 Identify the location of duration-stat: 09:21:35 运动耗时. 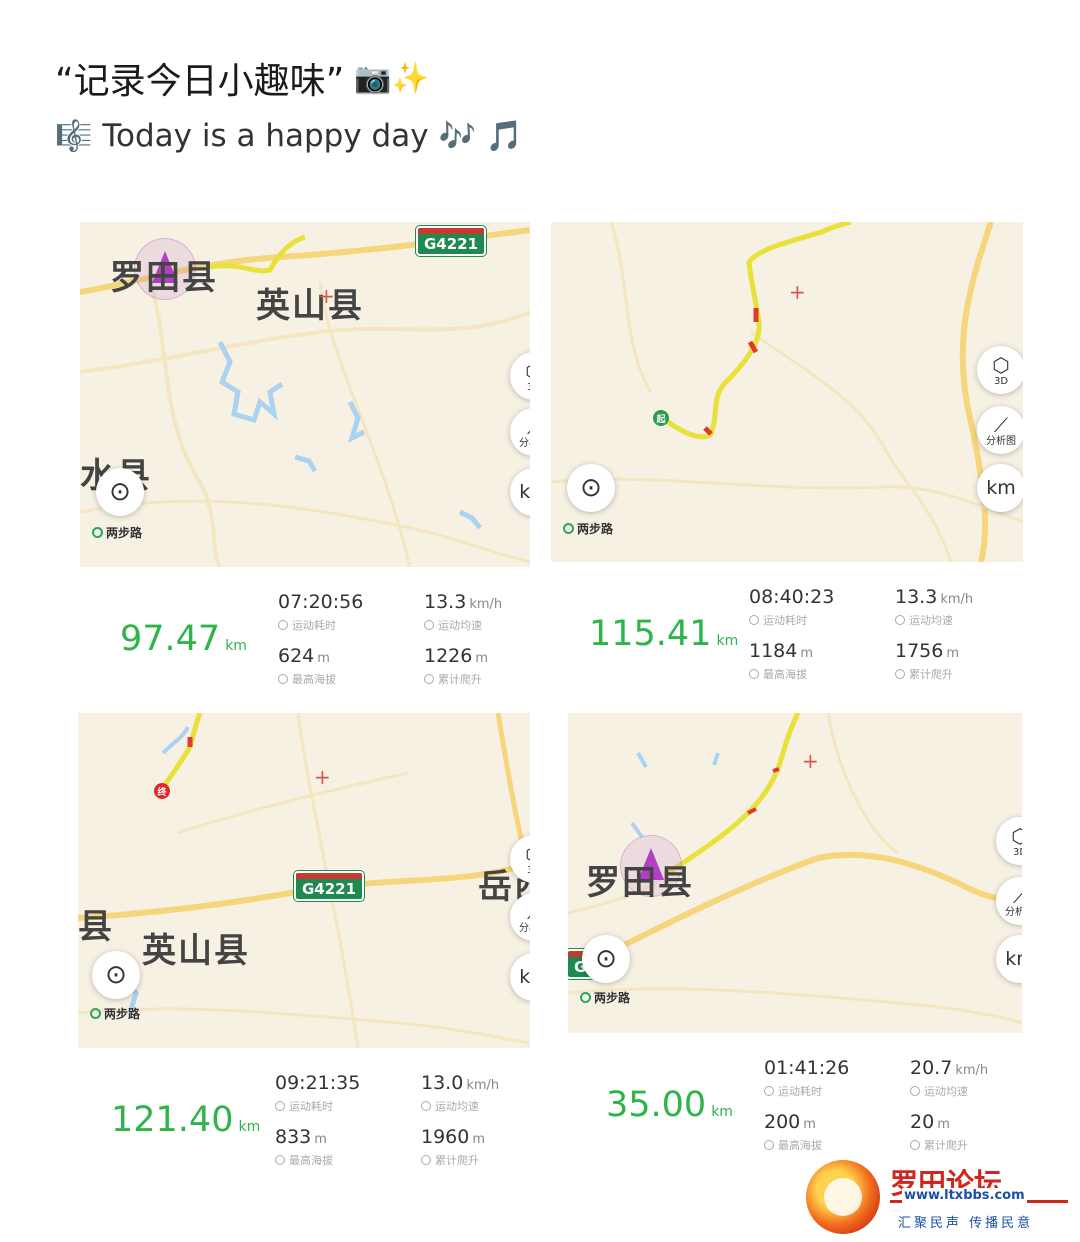
(317, 1093).